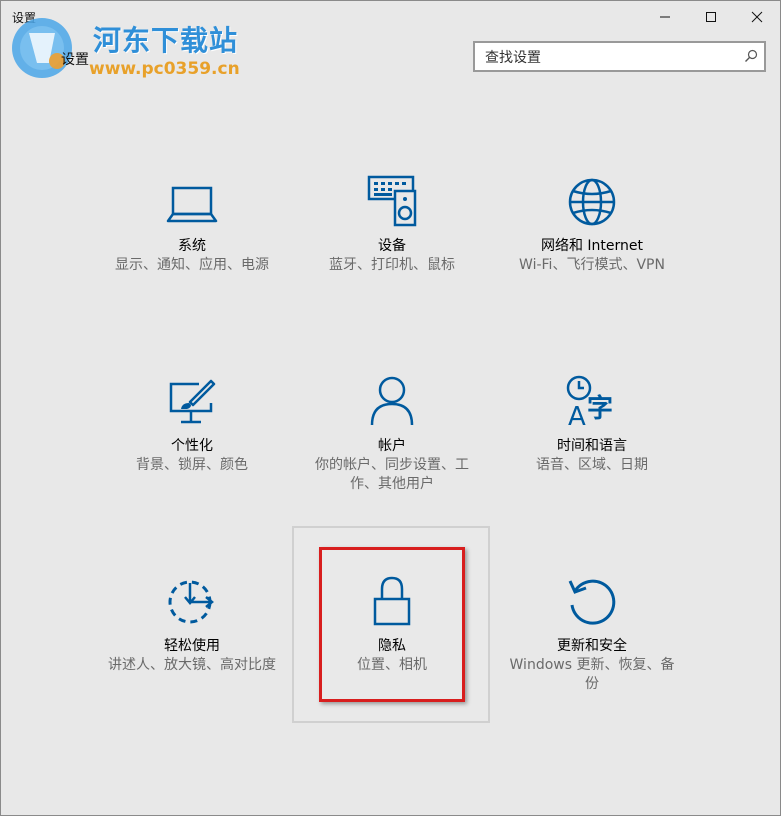  What do you see at coordinates (392, 265) in the screenshot?
I see `tile-description: 蓝牙、打印机、鼠标` at bounding box center [392, 265].